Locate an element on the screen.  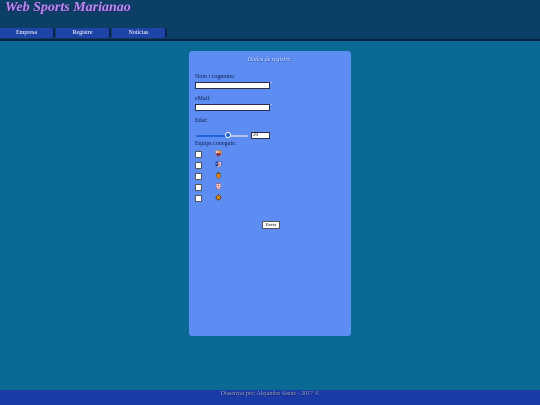
age-label: Edat: is located at coordinates (201, 121).